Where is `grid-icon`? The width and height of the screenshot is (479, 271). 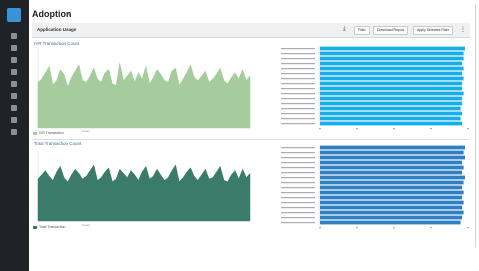
grid-icon is located at coordinates (14, 60).